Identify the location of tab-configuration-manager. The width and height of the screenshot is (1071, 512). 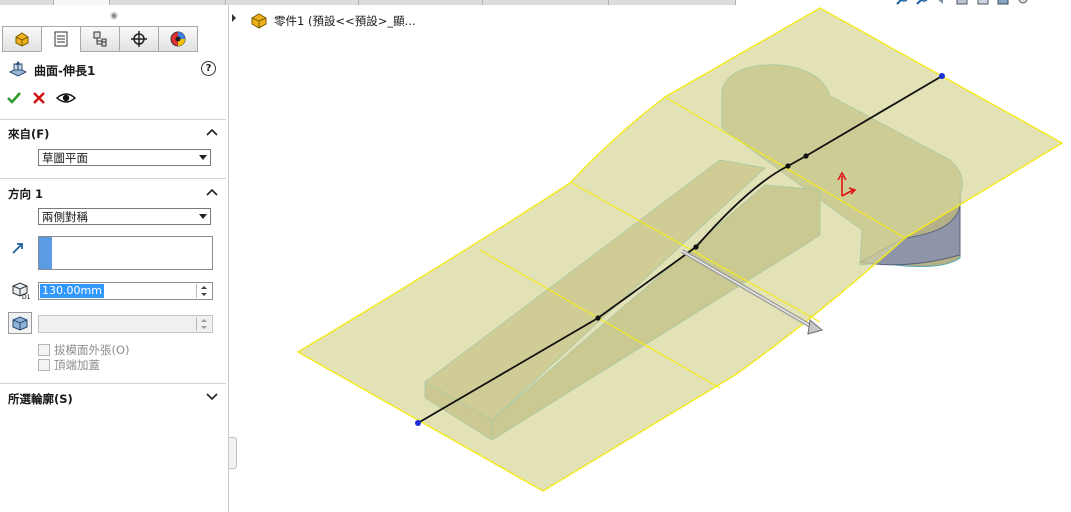
(100, 39).